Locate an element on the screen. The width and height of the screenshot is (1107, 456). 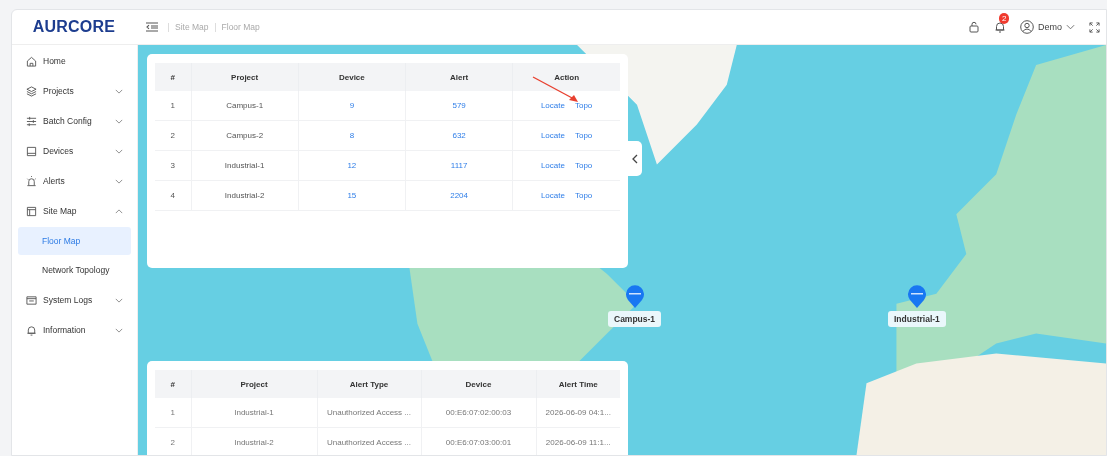
logo: AURCORE is located at coordinates (74, 27).